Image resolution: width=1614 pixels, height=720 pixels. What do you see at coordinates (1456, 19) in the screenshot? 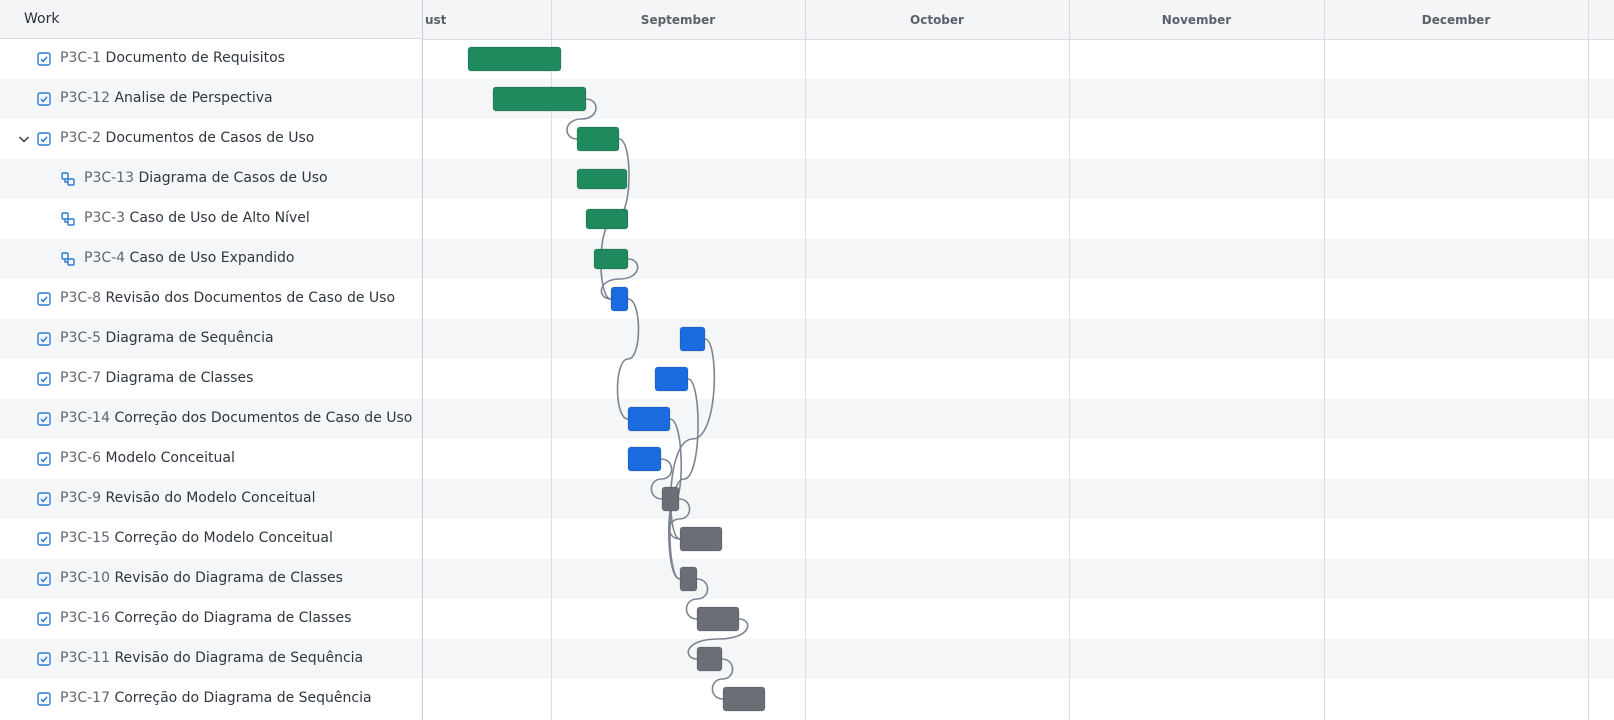
I see `month-header: December` at bounding box center [1456, 19].